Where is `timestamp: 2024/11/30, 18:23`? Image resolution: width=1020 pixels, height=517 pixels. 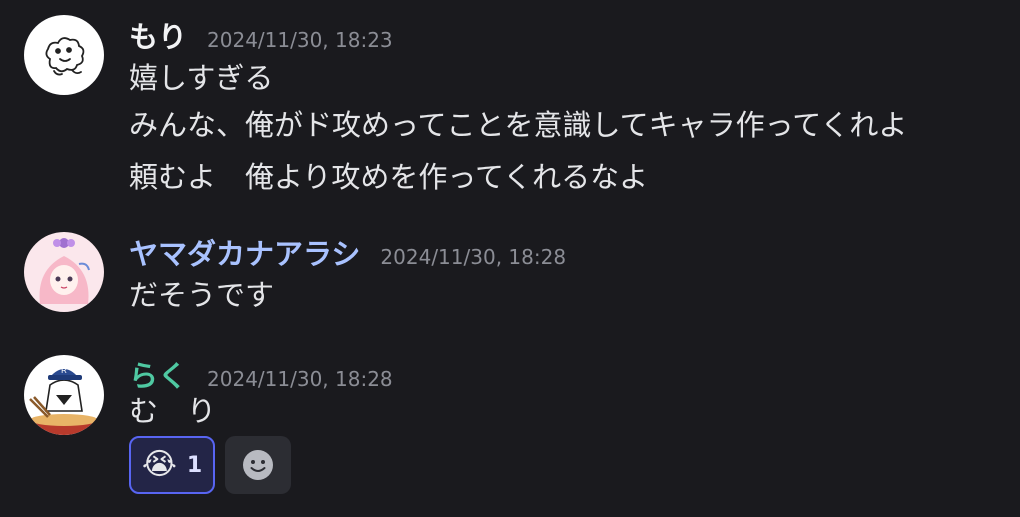 timestamp: 2024/11/30, 18:23 is located at coordinates (300, 40).